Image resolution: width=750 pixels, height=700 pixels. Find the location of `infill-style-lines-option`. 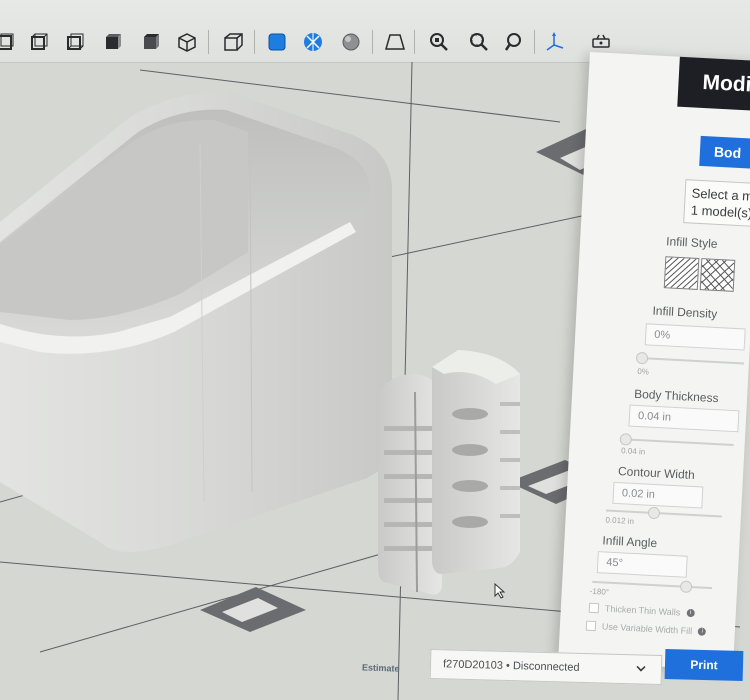

infill-style-lines-option is located at coordinates (681, 273).